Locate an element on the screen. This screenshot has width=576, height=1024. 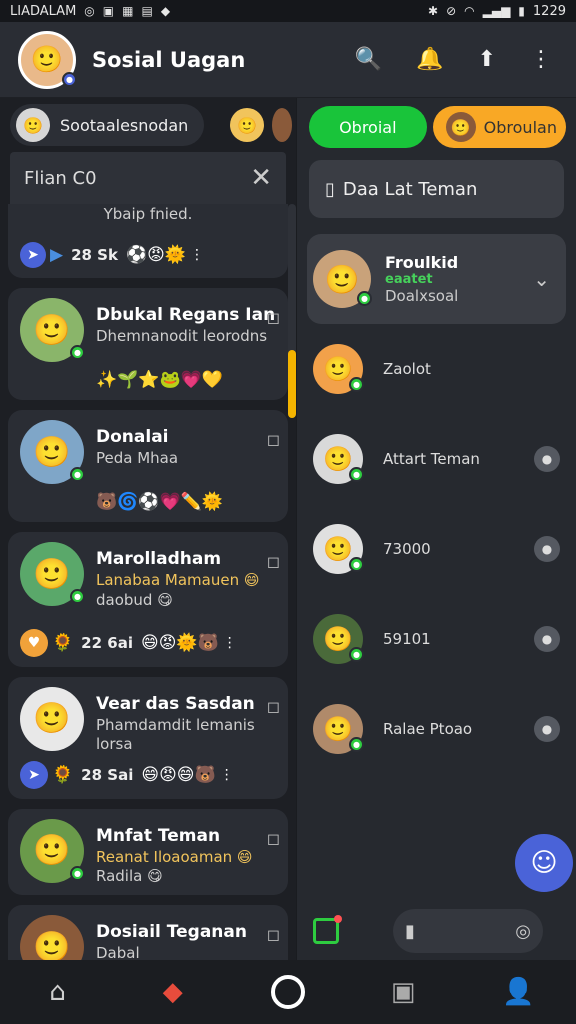
nav-center is located at coordinates (288, 992).